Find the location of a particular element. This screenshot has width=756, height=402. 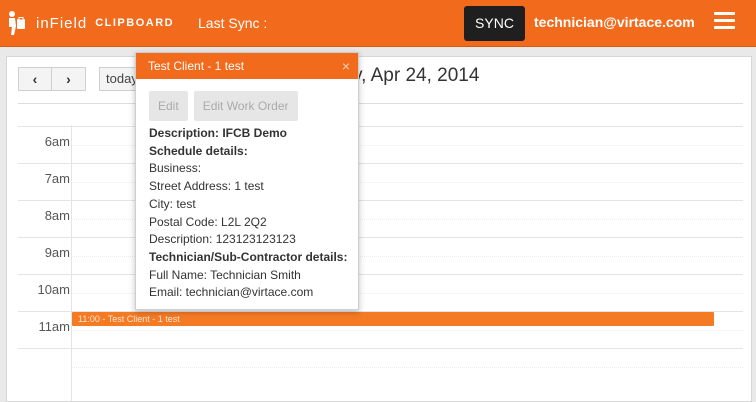

hour-label: 10am is located at coordinates (53, 289).